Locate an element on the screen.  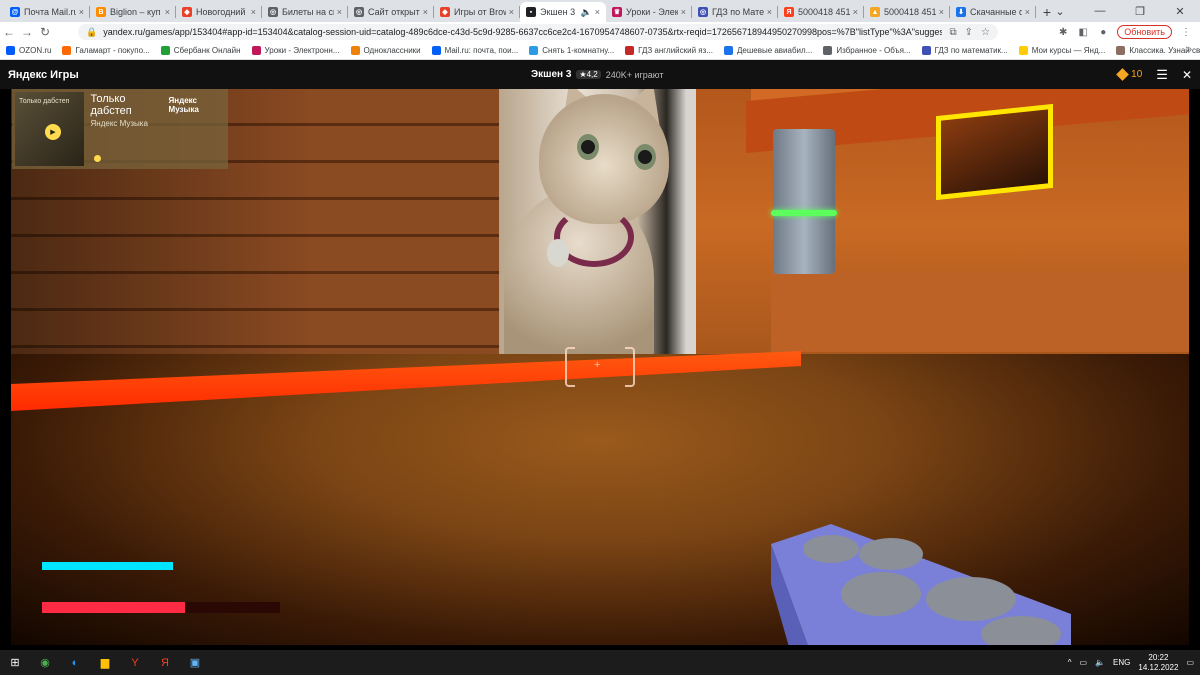
bookmark-star-icon: ☆ is located at coordinates (985, 32).